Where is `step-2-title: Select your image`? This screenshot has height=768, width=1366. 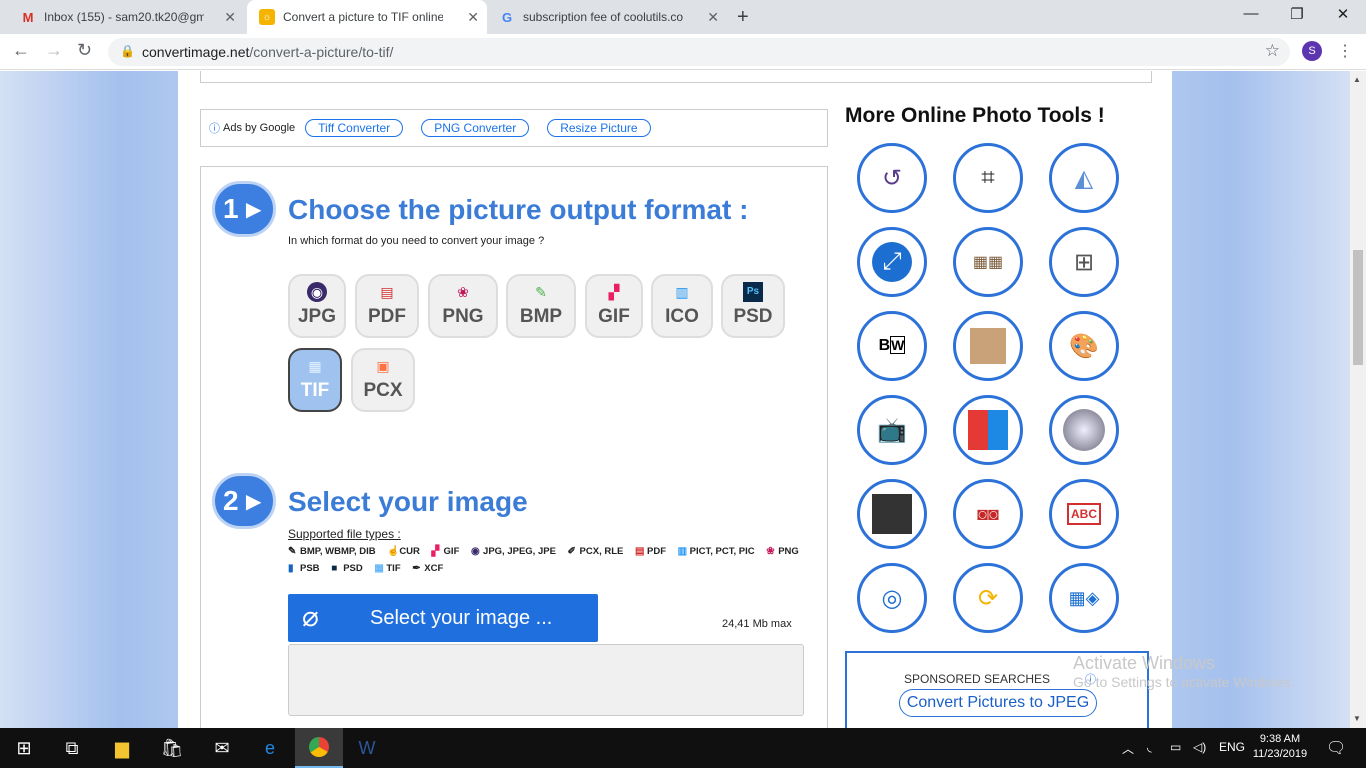 step-2-title: Select your image is located at coordinates (408, 501).